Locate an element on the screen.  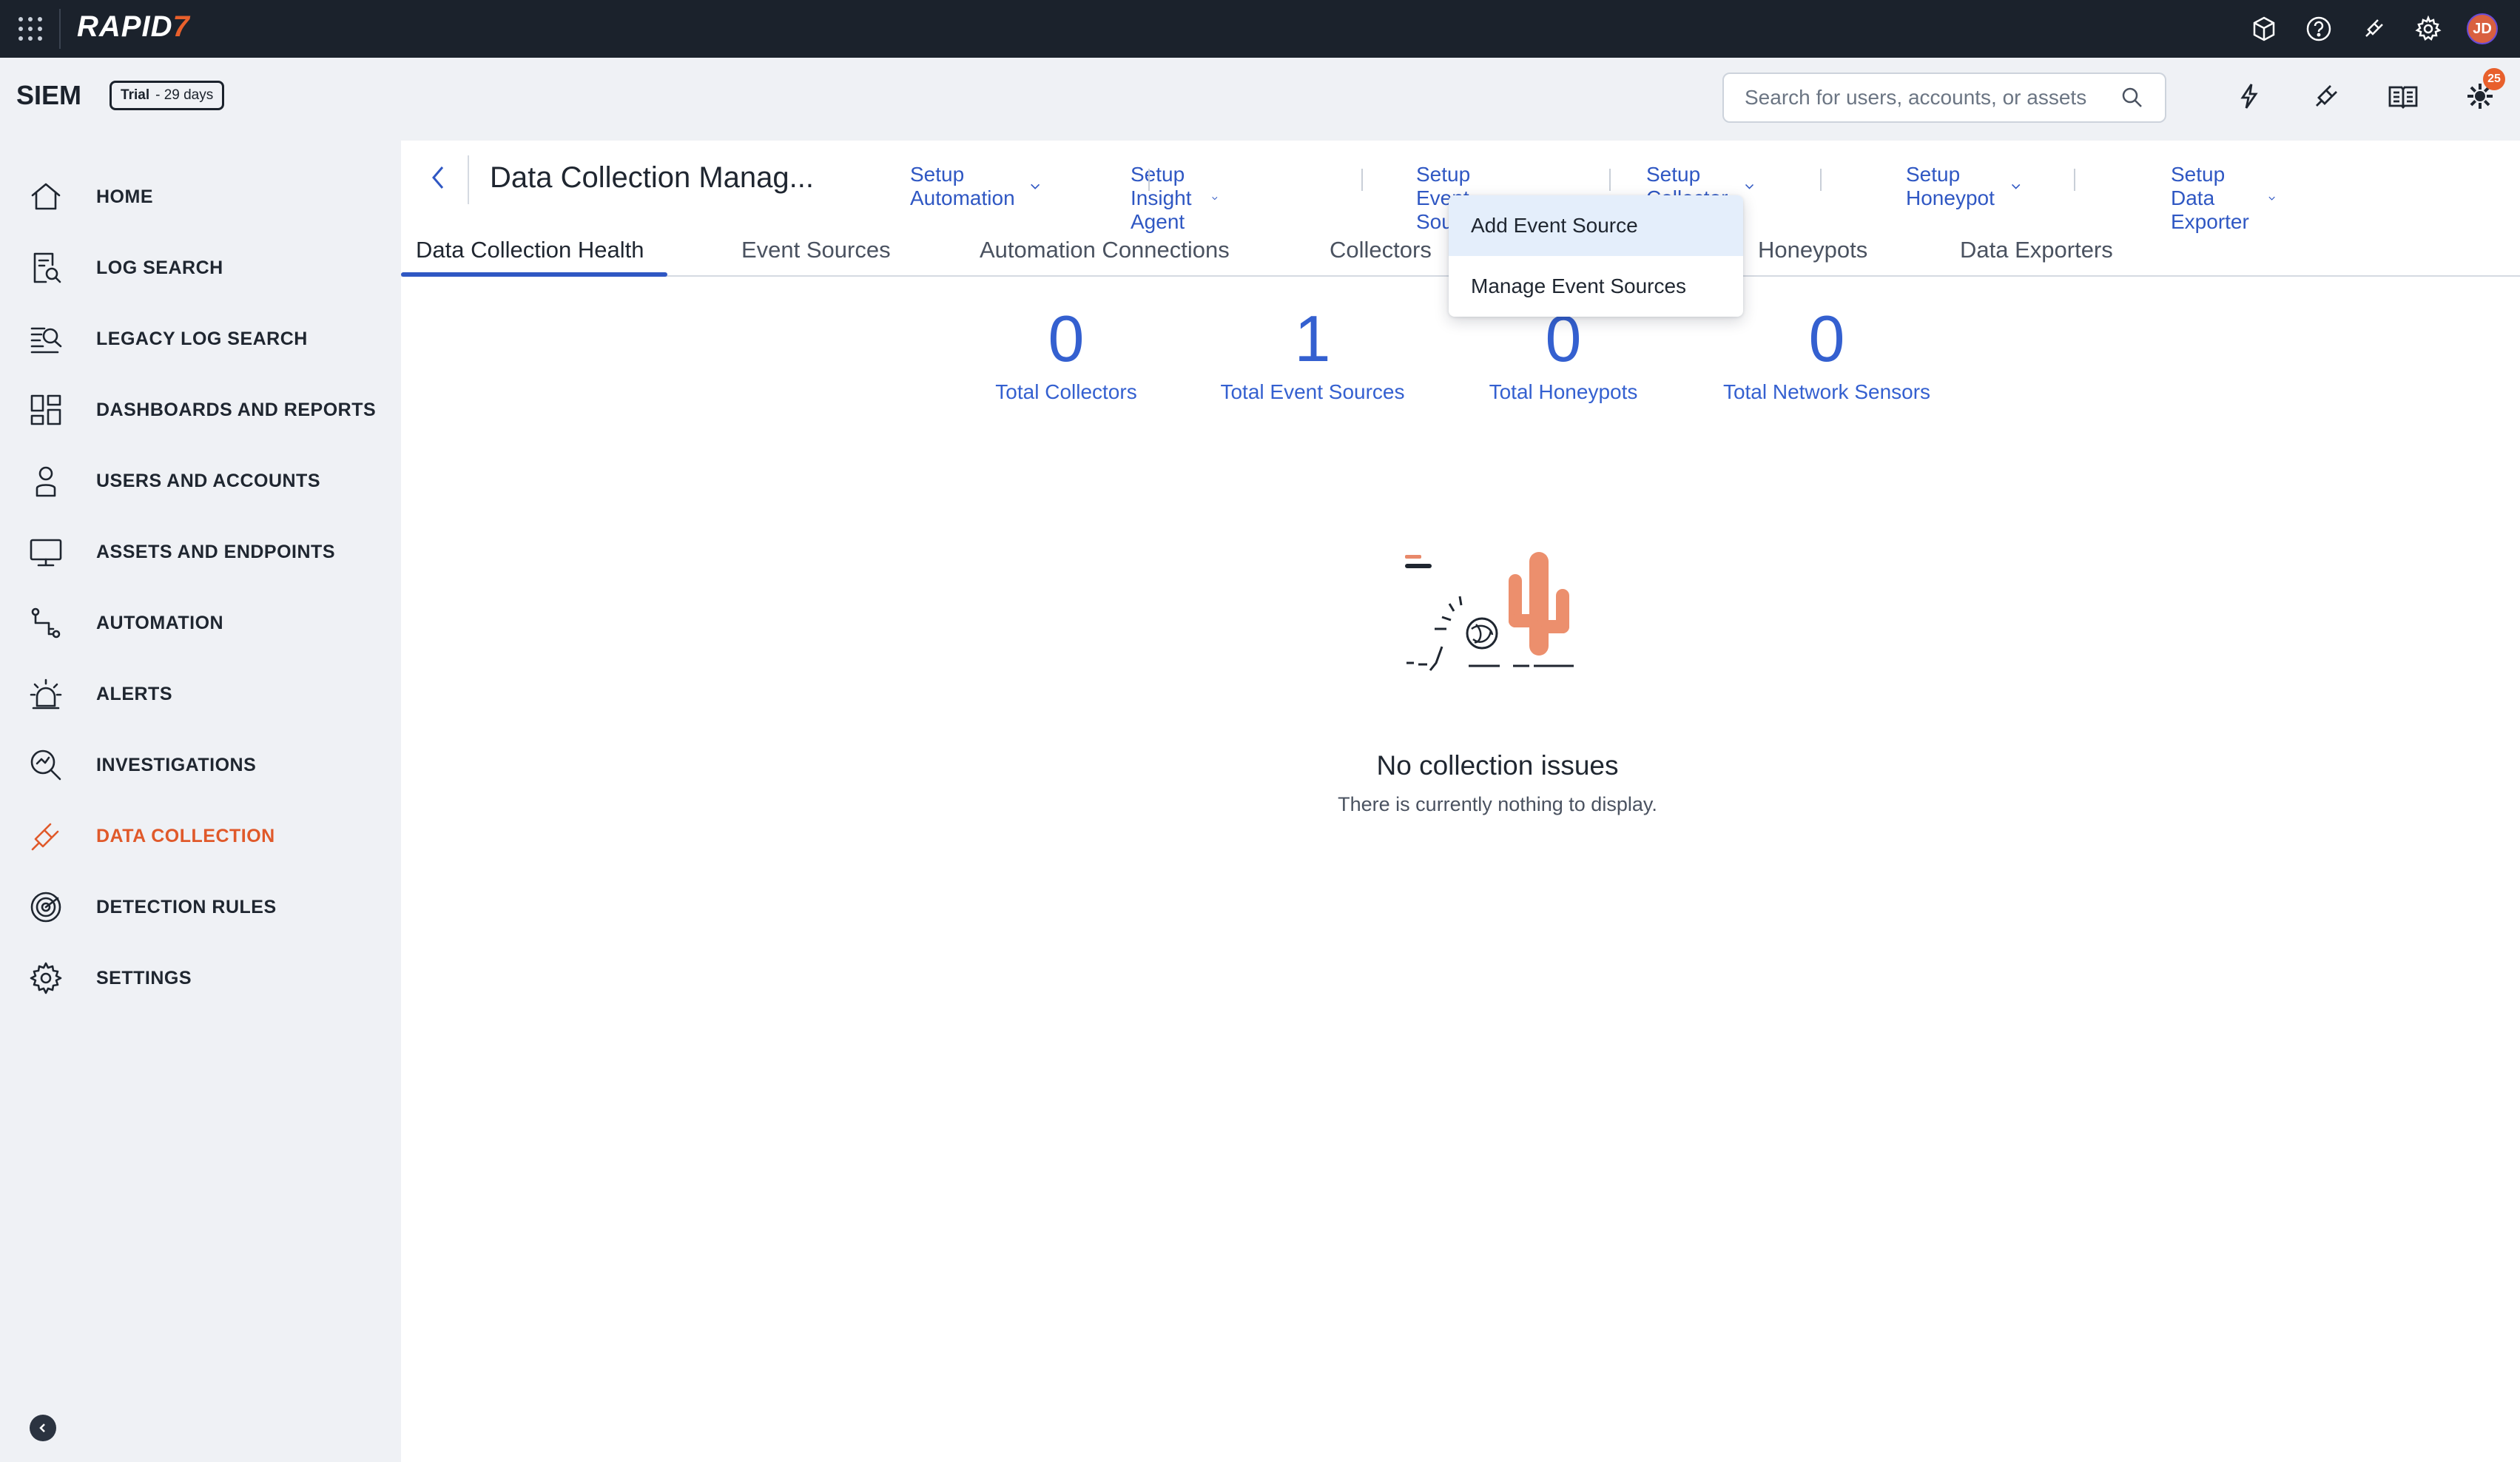
sidebar-item-label: ALERTS is located at coordinates (134, 693).